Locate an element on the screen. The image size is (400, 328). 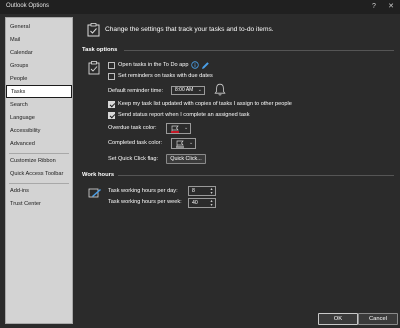
cancel-button: Cancel is located at coordinates (378, 319).